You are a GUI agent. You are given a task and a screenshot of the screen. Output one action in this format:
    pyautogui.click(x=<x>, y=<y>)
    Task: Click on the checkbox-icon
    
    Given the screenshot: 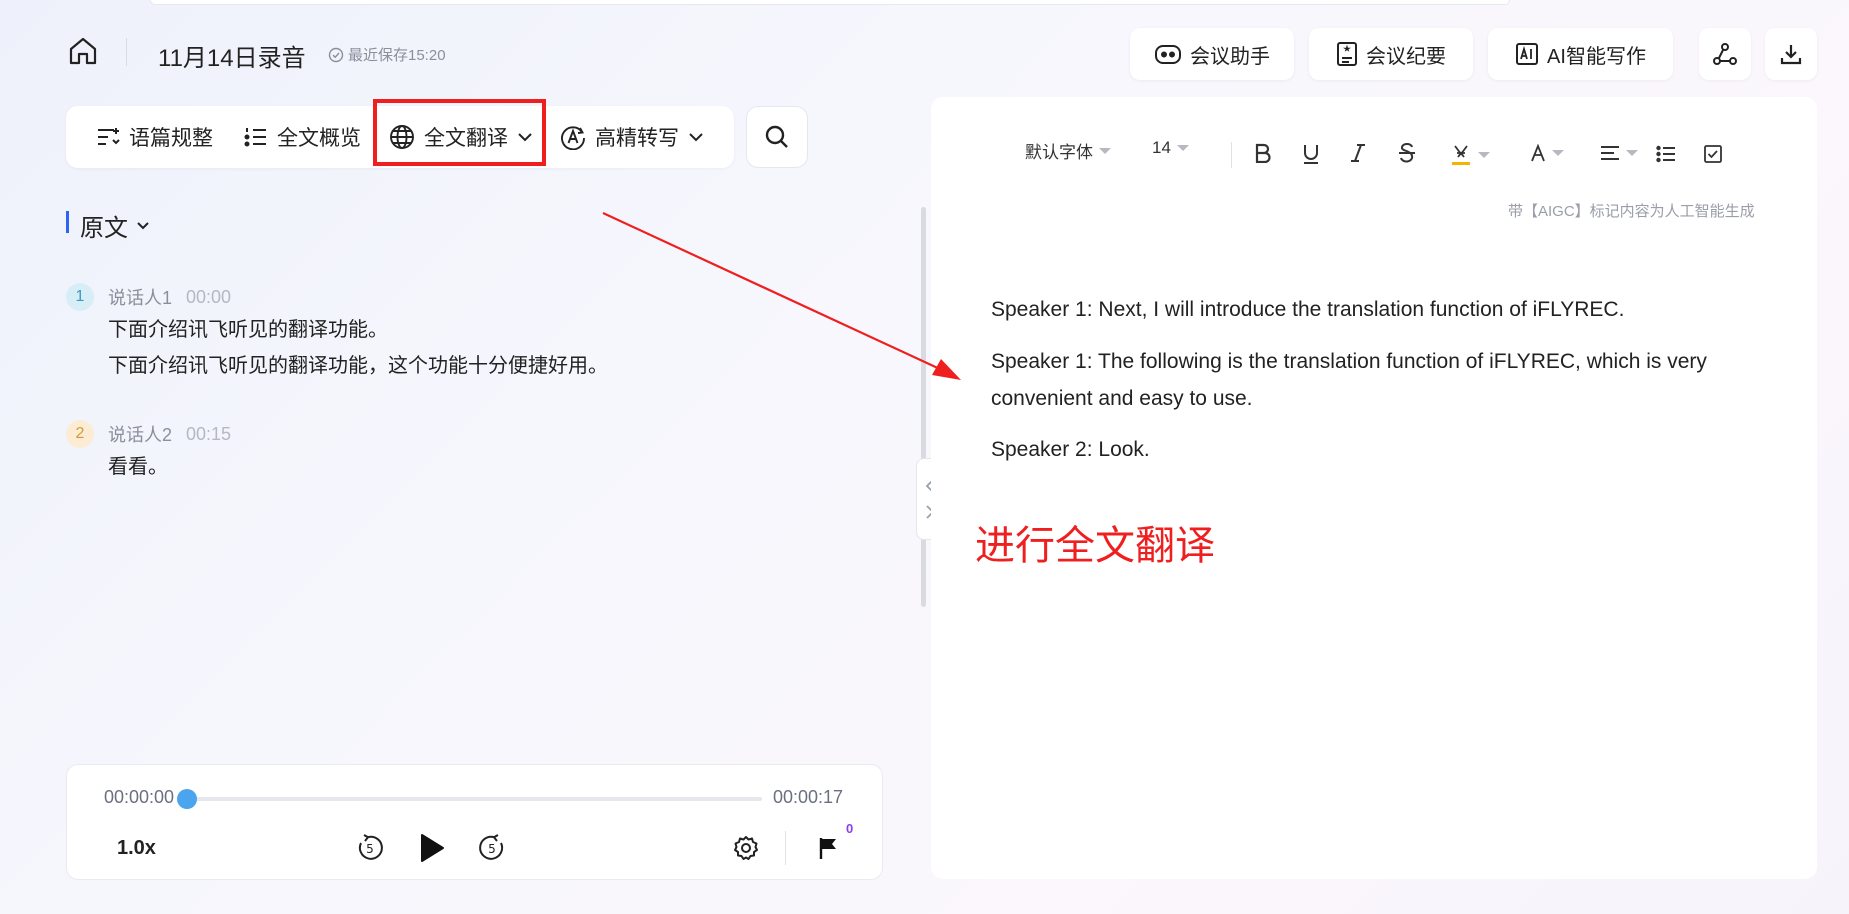 What is the action you would take?
    pyautogui.click(x=1713, y=154)
    